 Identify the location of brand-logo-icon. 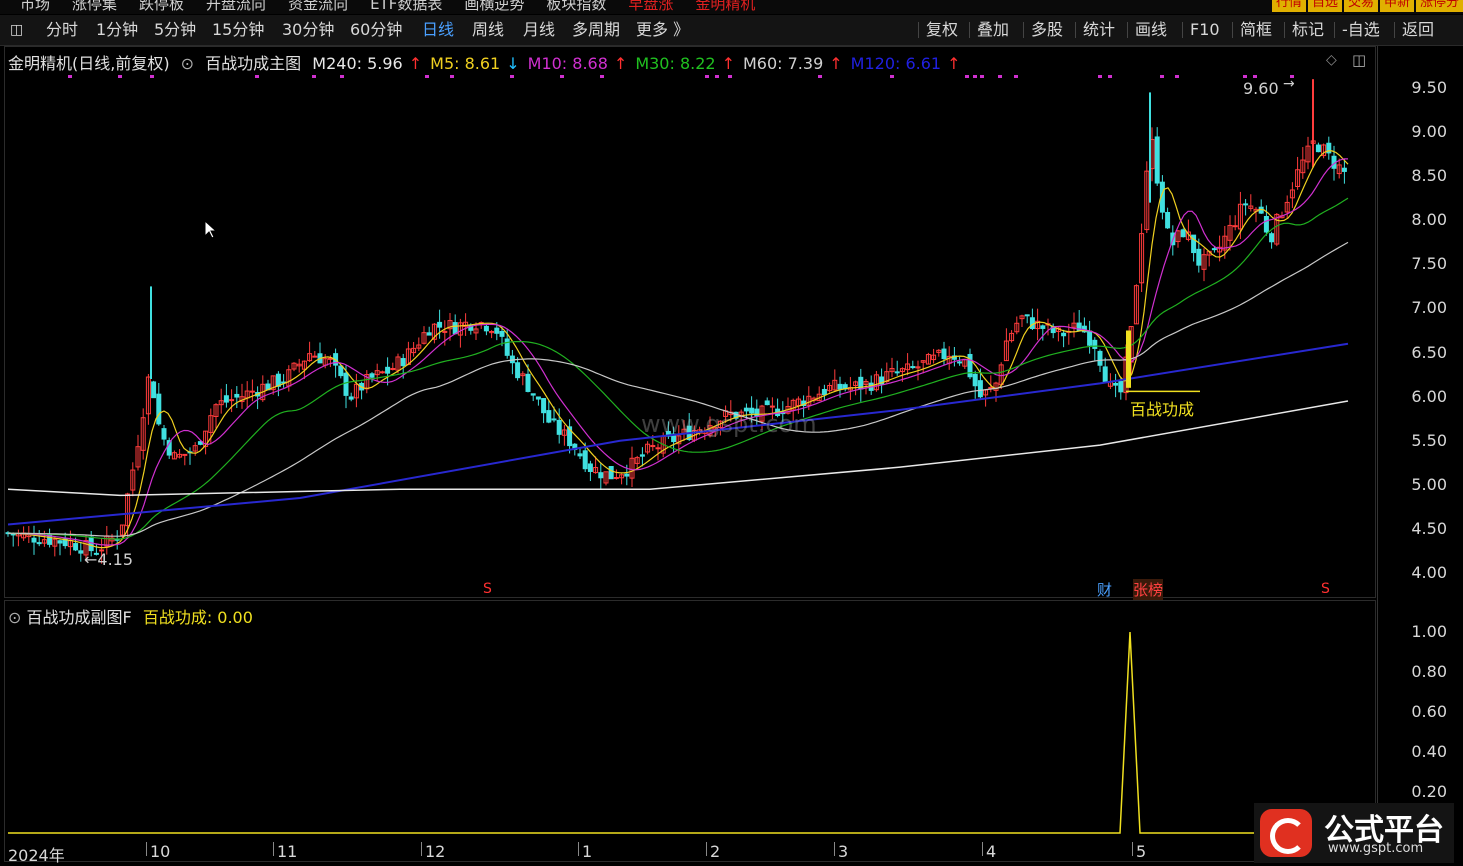
(1286, 833).